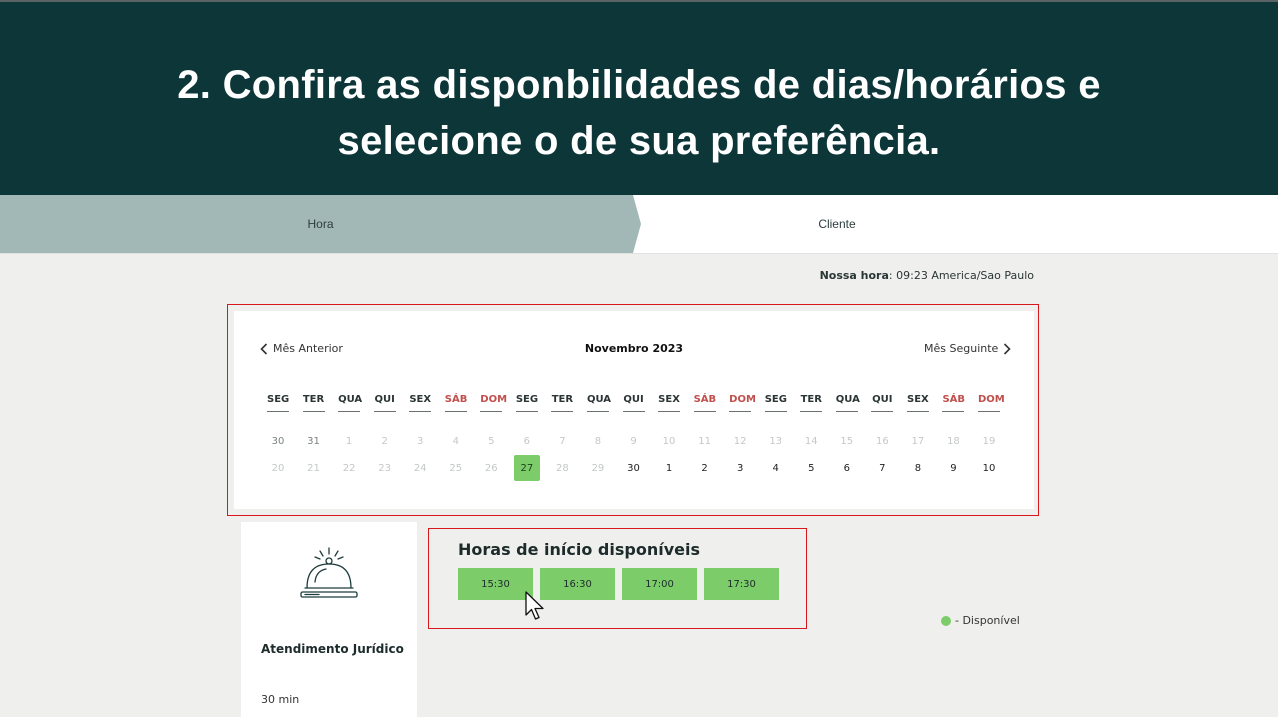  Describe the element at coordinates (562, 403) in the screenshot. I see `weekday-8: TER` at that location.